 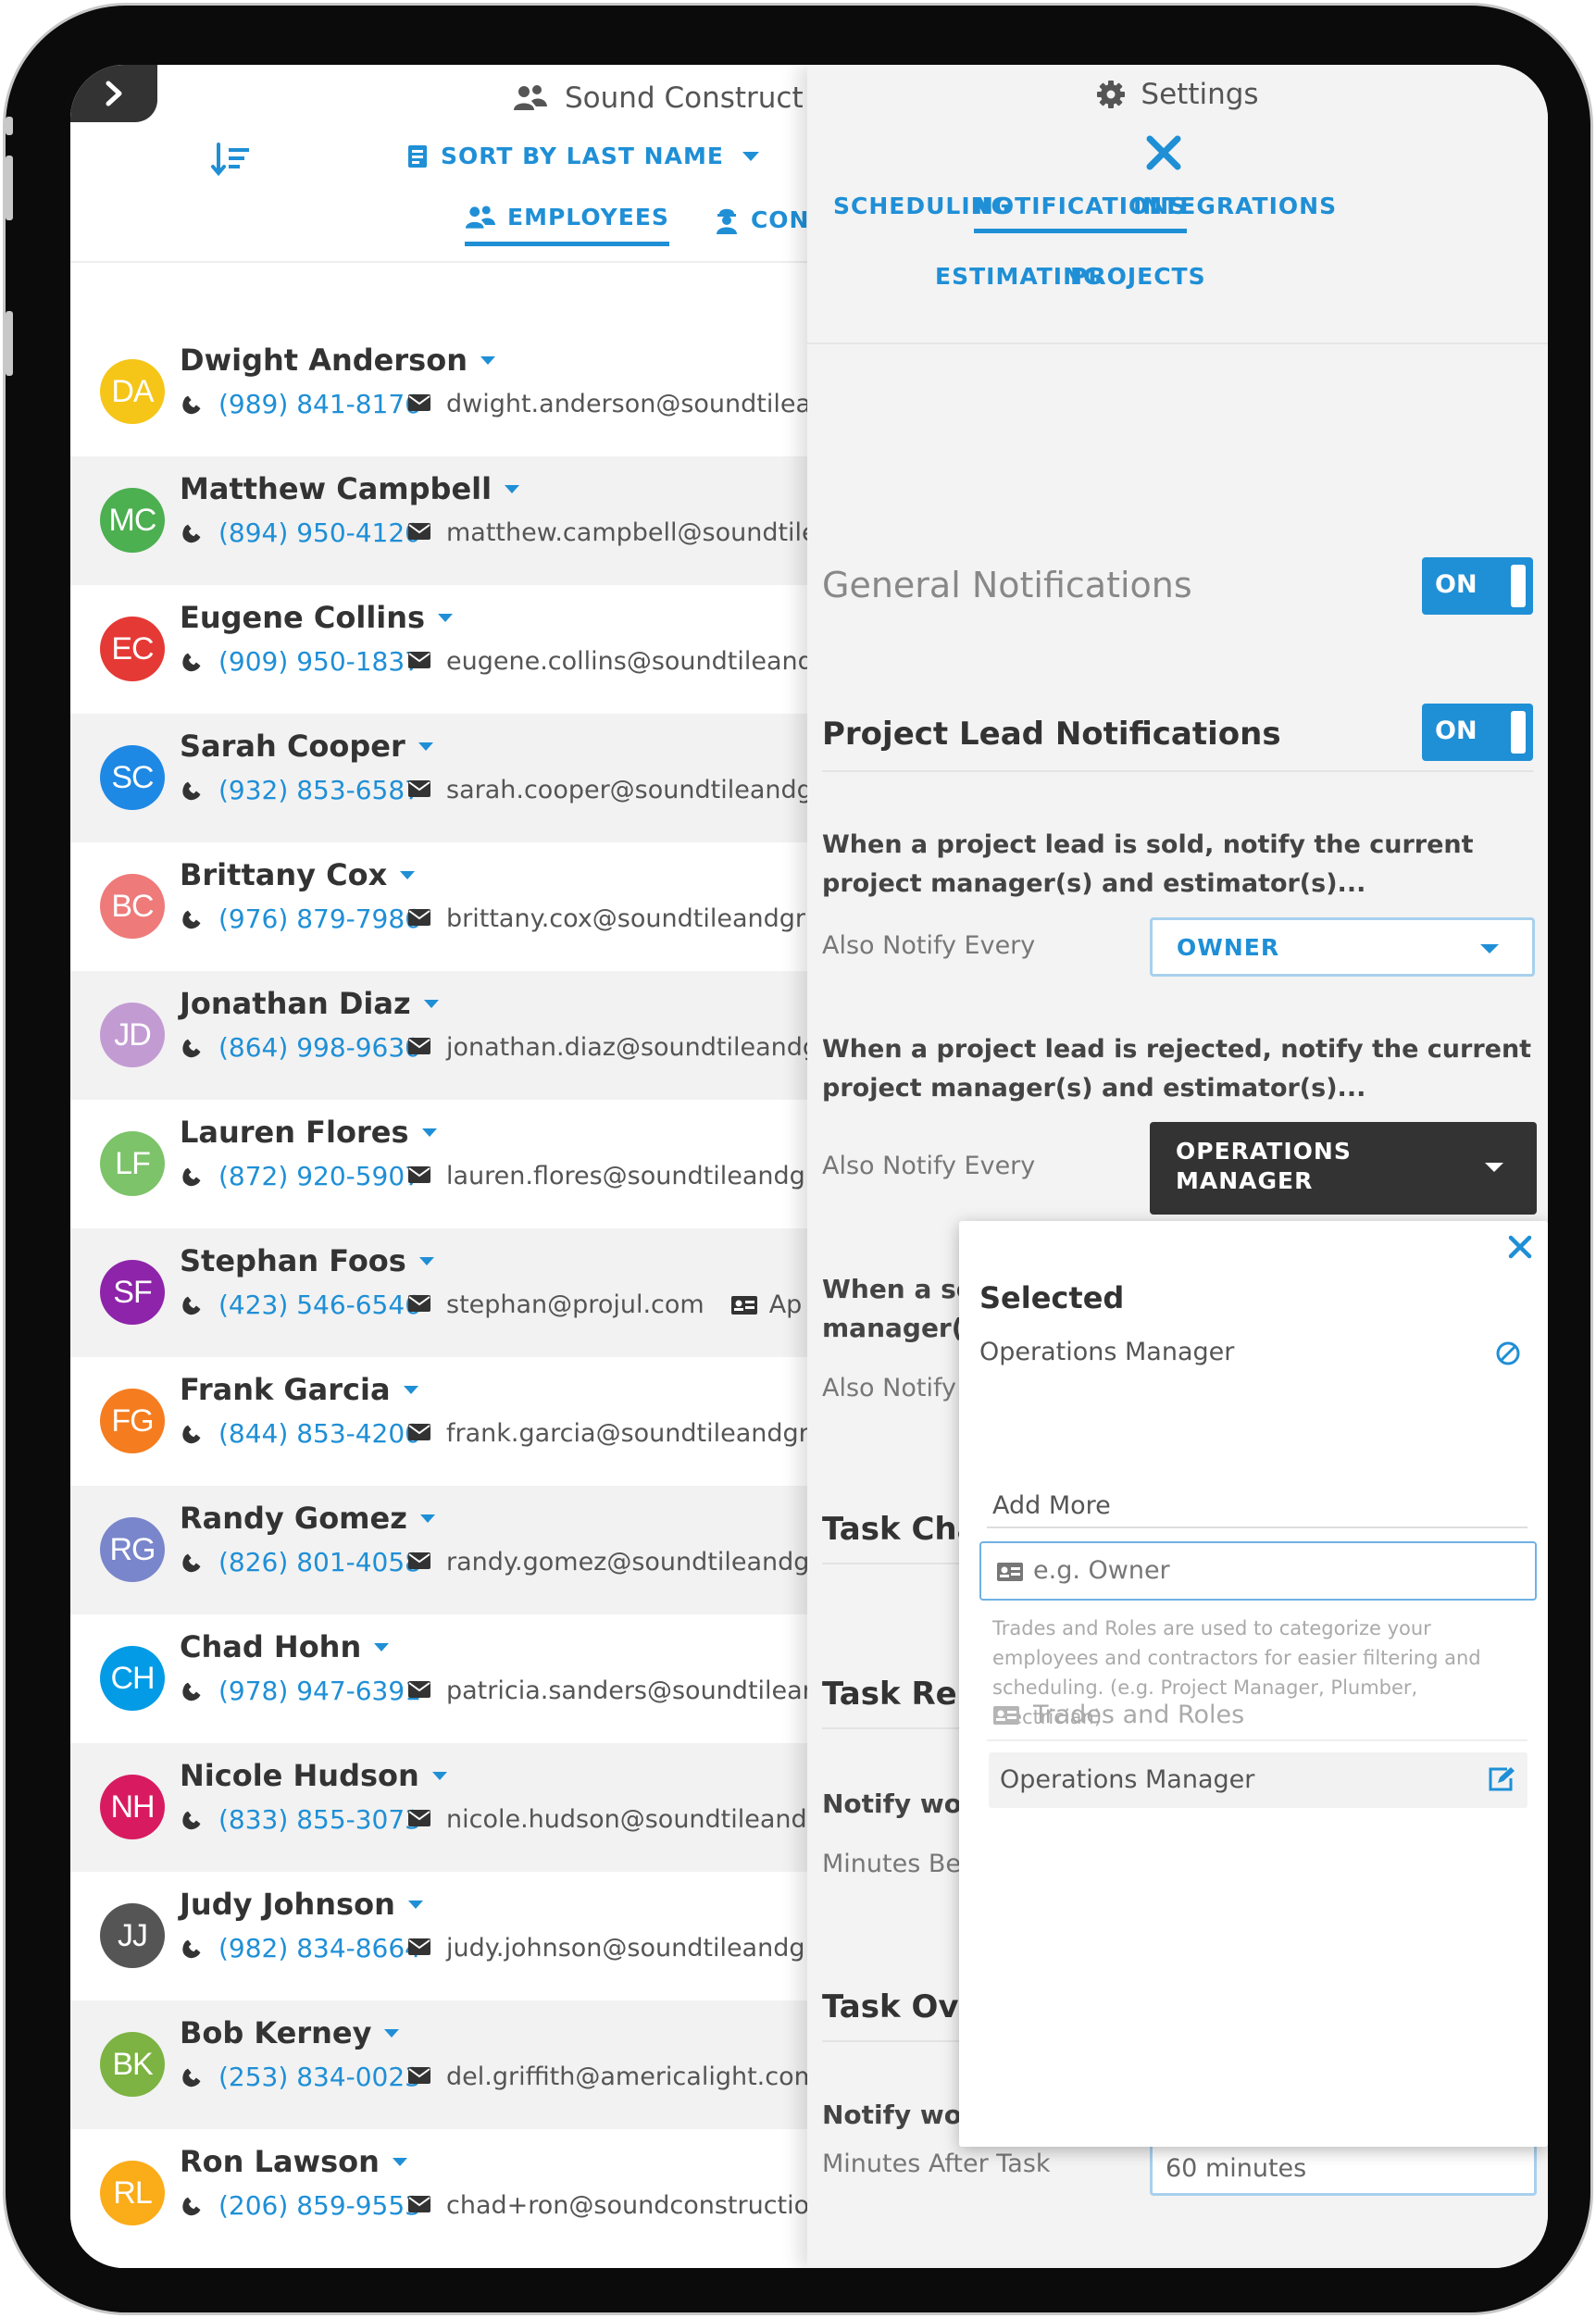 What do you see at coordinates (132, 1163) in the screenshot?
I see `avatar: LF` at bounding box center [132, 1163].